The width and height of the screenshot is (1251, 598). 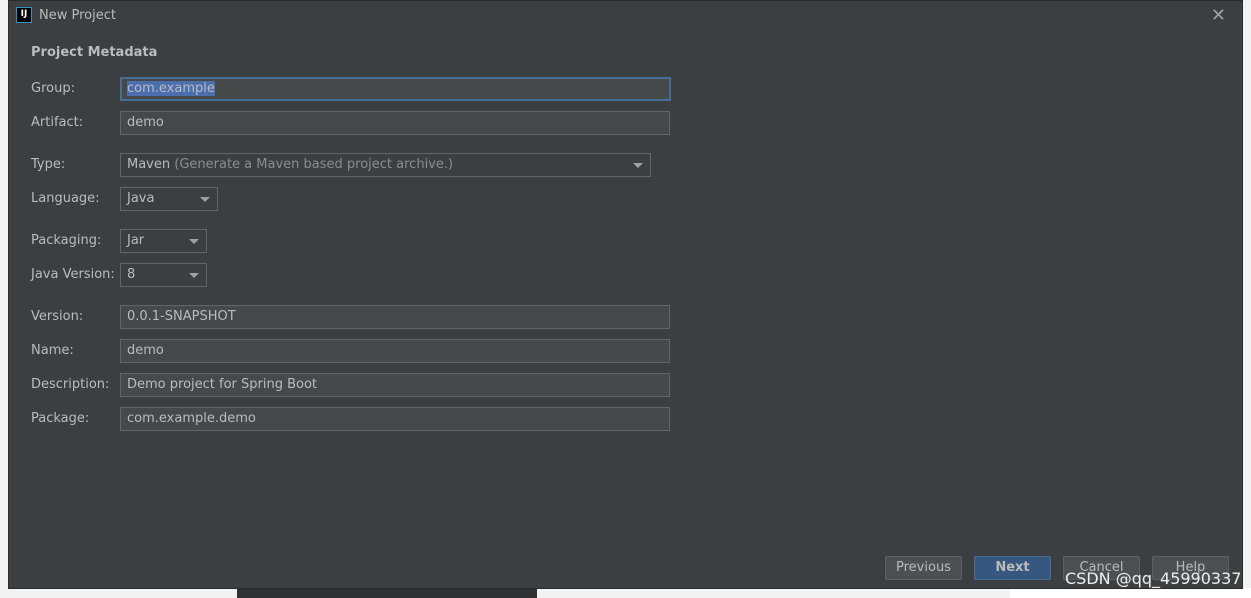 What do you see at coordinates (57, 316) in the screenshot?
I see `version-label: Version:` at bounding box center [57, 316].